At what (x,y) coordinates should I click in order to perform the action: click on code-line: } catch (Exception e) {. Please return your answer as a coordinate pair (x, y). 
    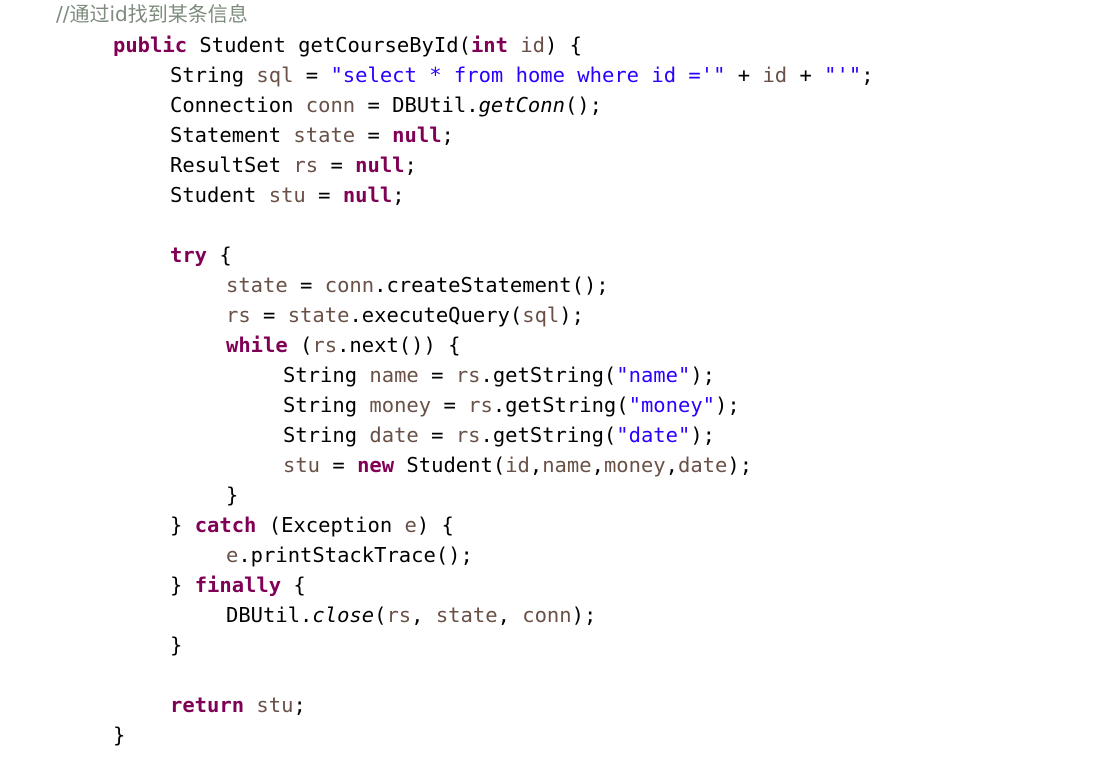
    Looking at the image, I should click on (558, 525).